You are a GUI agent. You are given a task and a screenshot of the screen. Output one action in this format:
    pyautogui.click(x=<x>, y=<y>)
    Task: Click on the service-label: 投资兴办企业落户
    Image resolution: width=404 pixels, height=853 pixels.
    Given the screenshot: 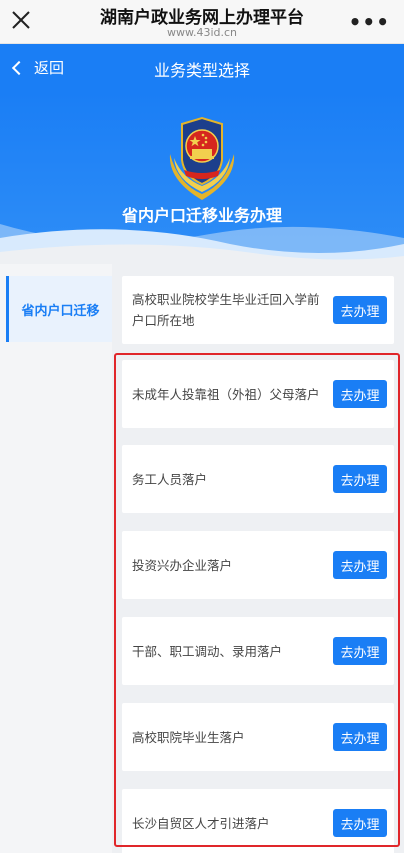 What is the action you would take?
    pyautogui.click(x=182, y=565)
    